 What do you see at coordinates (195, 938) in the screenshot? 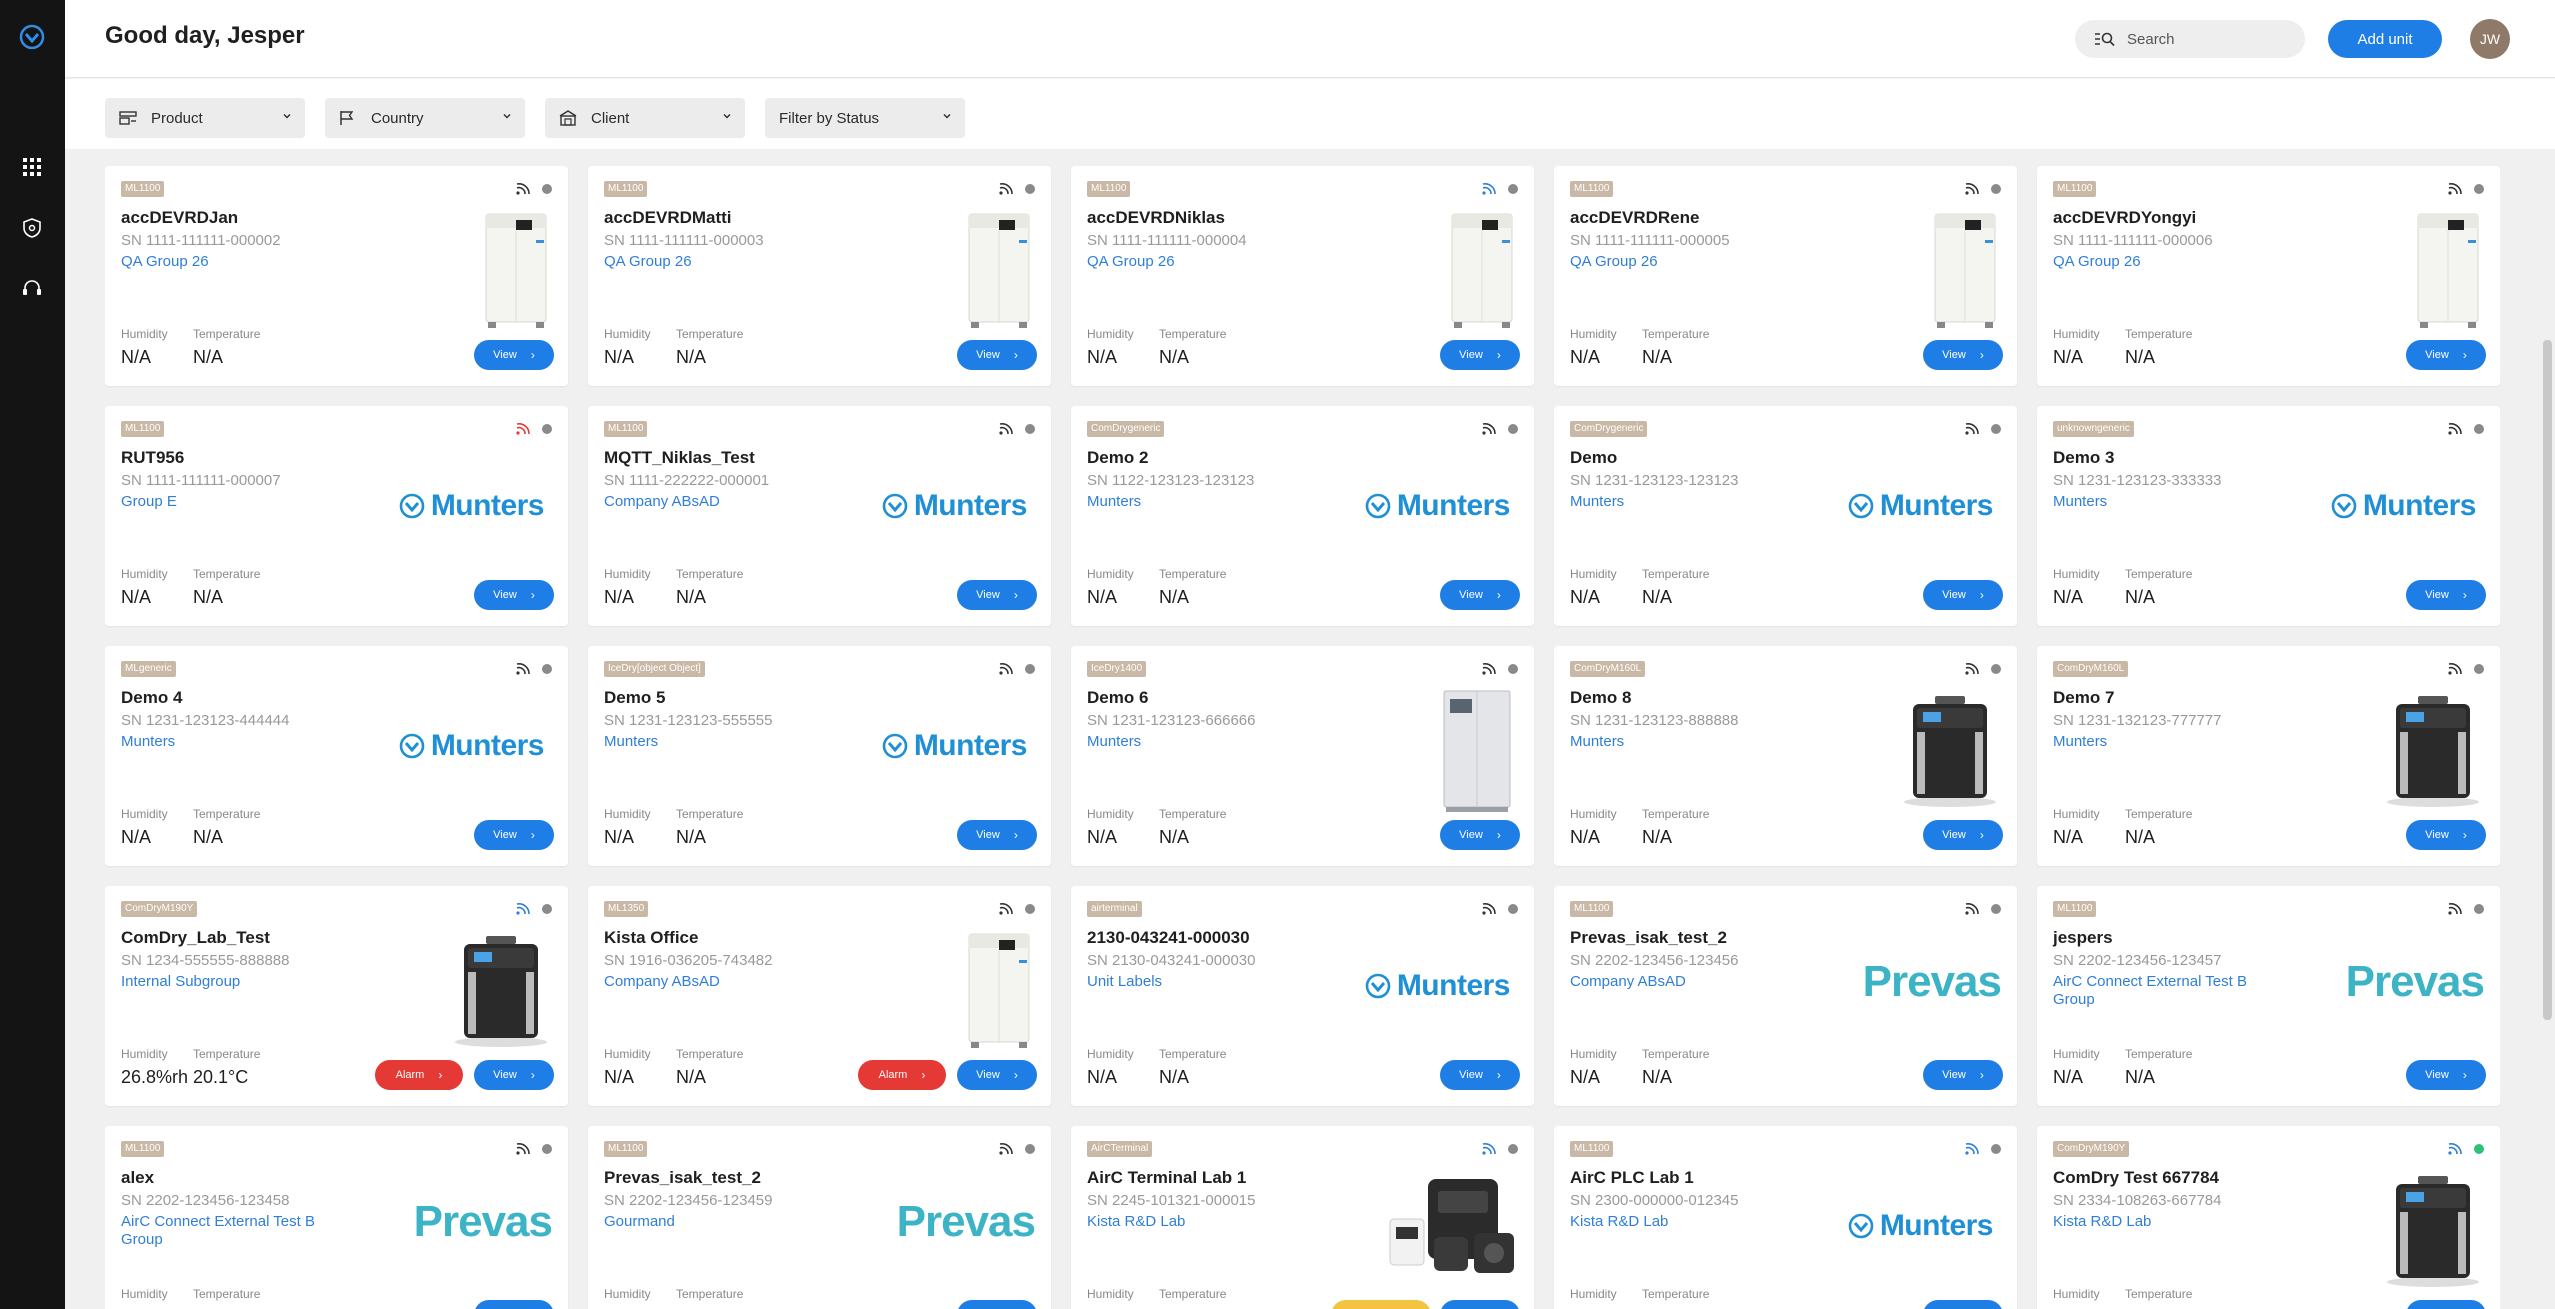
I see `unit-name: ComDry_Lab_Test` at bounding box center [195, 938].